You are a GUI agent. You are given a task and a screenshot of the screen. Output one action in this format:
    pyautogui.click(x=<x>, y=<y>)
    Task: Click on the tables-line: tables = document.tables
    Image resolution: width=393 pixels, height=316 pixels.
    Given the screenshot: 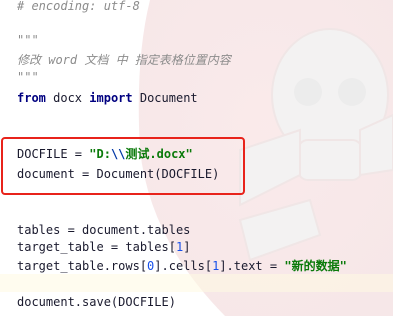 What is the action you would take?
    pyautogui.click(x=104, y=230)
    